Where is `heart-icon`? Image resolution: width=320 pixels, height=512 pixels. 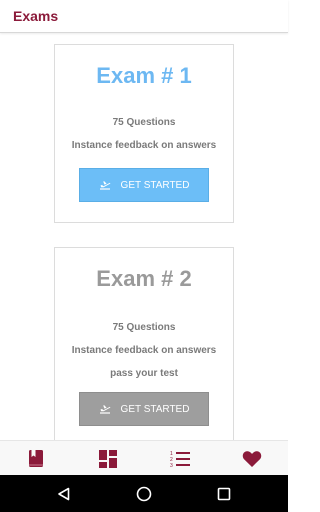 heart-icon is located at coordinates (252, 458).